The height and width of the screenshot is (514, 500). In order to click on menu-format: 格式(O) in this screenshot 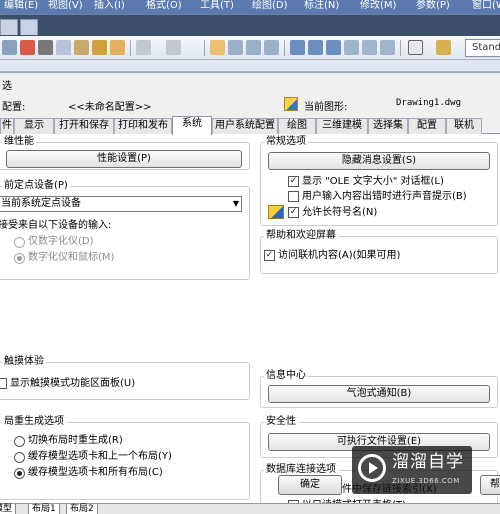, I will do `click(164, 6)`.